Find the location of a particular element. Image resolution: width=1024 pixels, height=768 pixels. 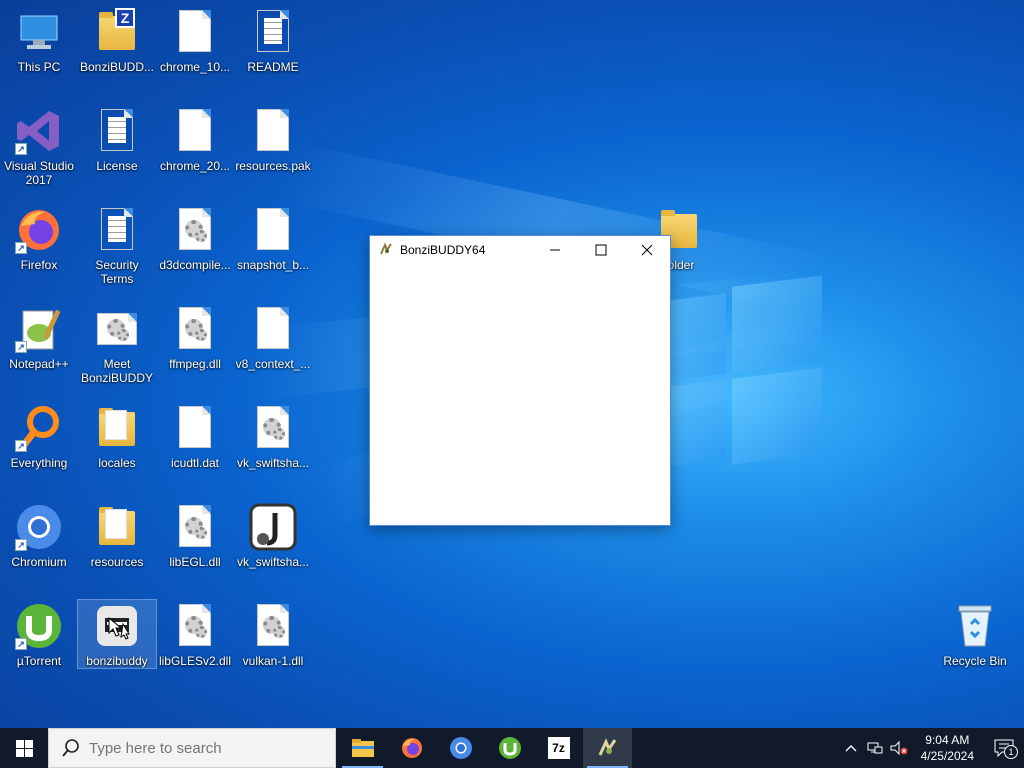

system-tray: 9:04 AM 4/25/2024 1 is located at coordinates (931, 748).